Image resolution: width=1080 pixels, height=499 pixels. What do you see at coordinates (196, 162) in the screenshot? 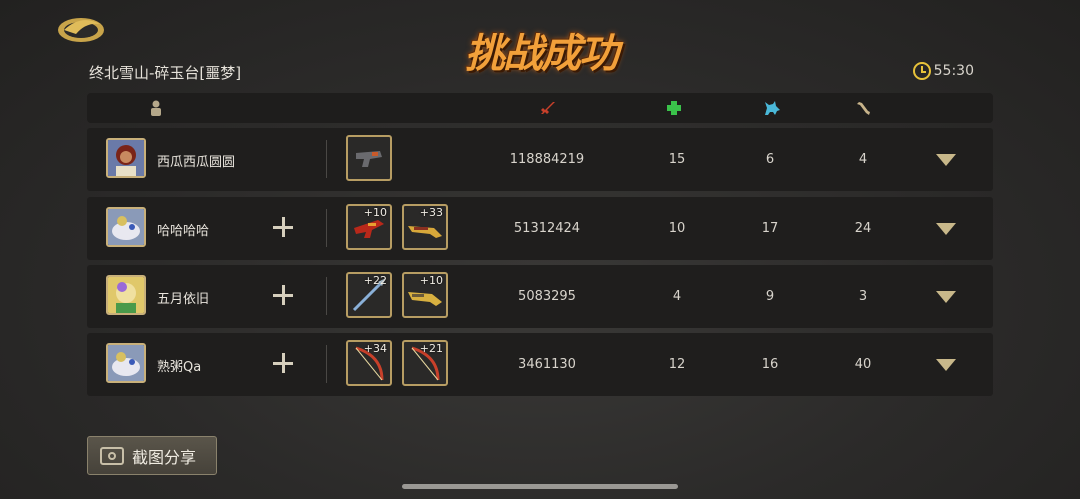
I see `player-name: 西瓜西瓜圆圆` at bounding box center [196, 162].